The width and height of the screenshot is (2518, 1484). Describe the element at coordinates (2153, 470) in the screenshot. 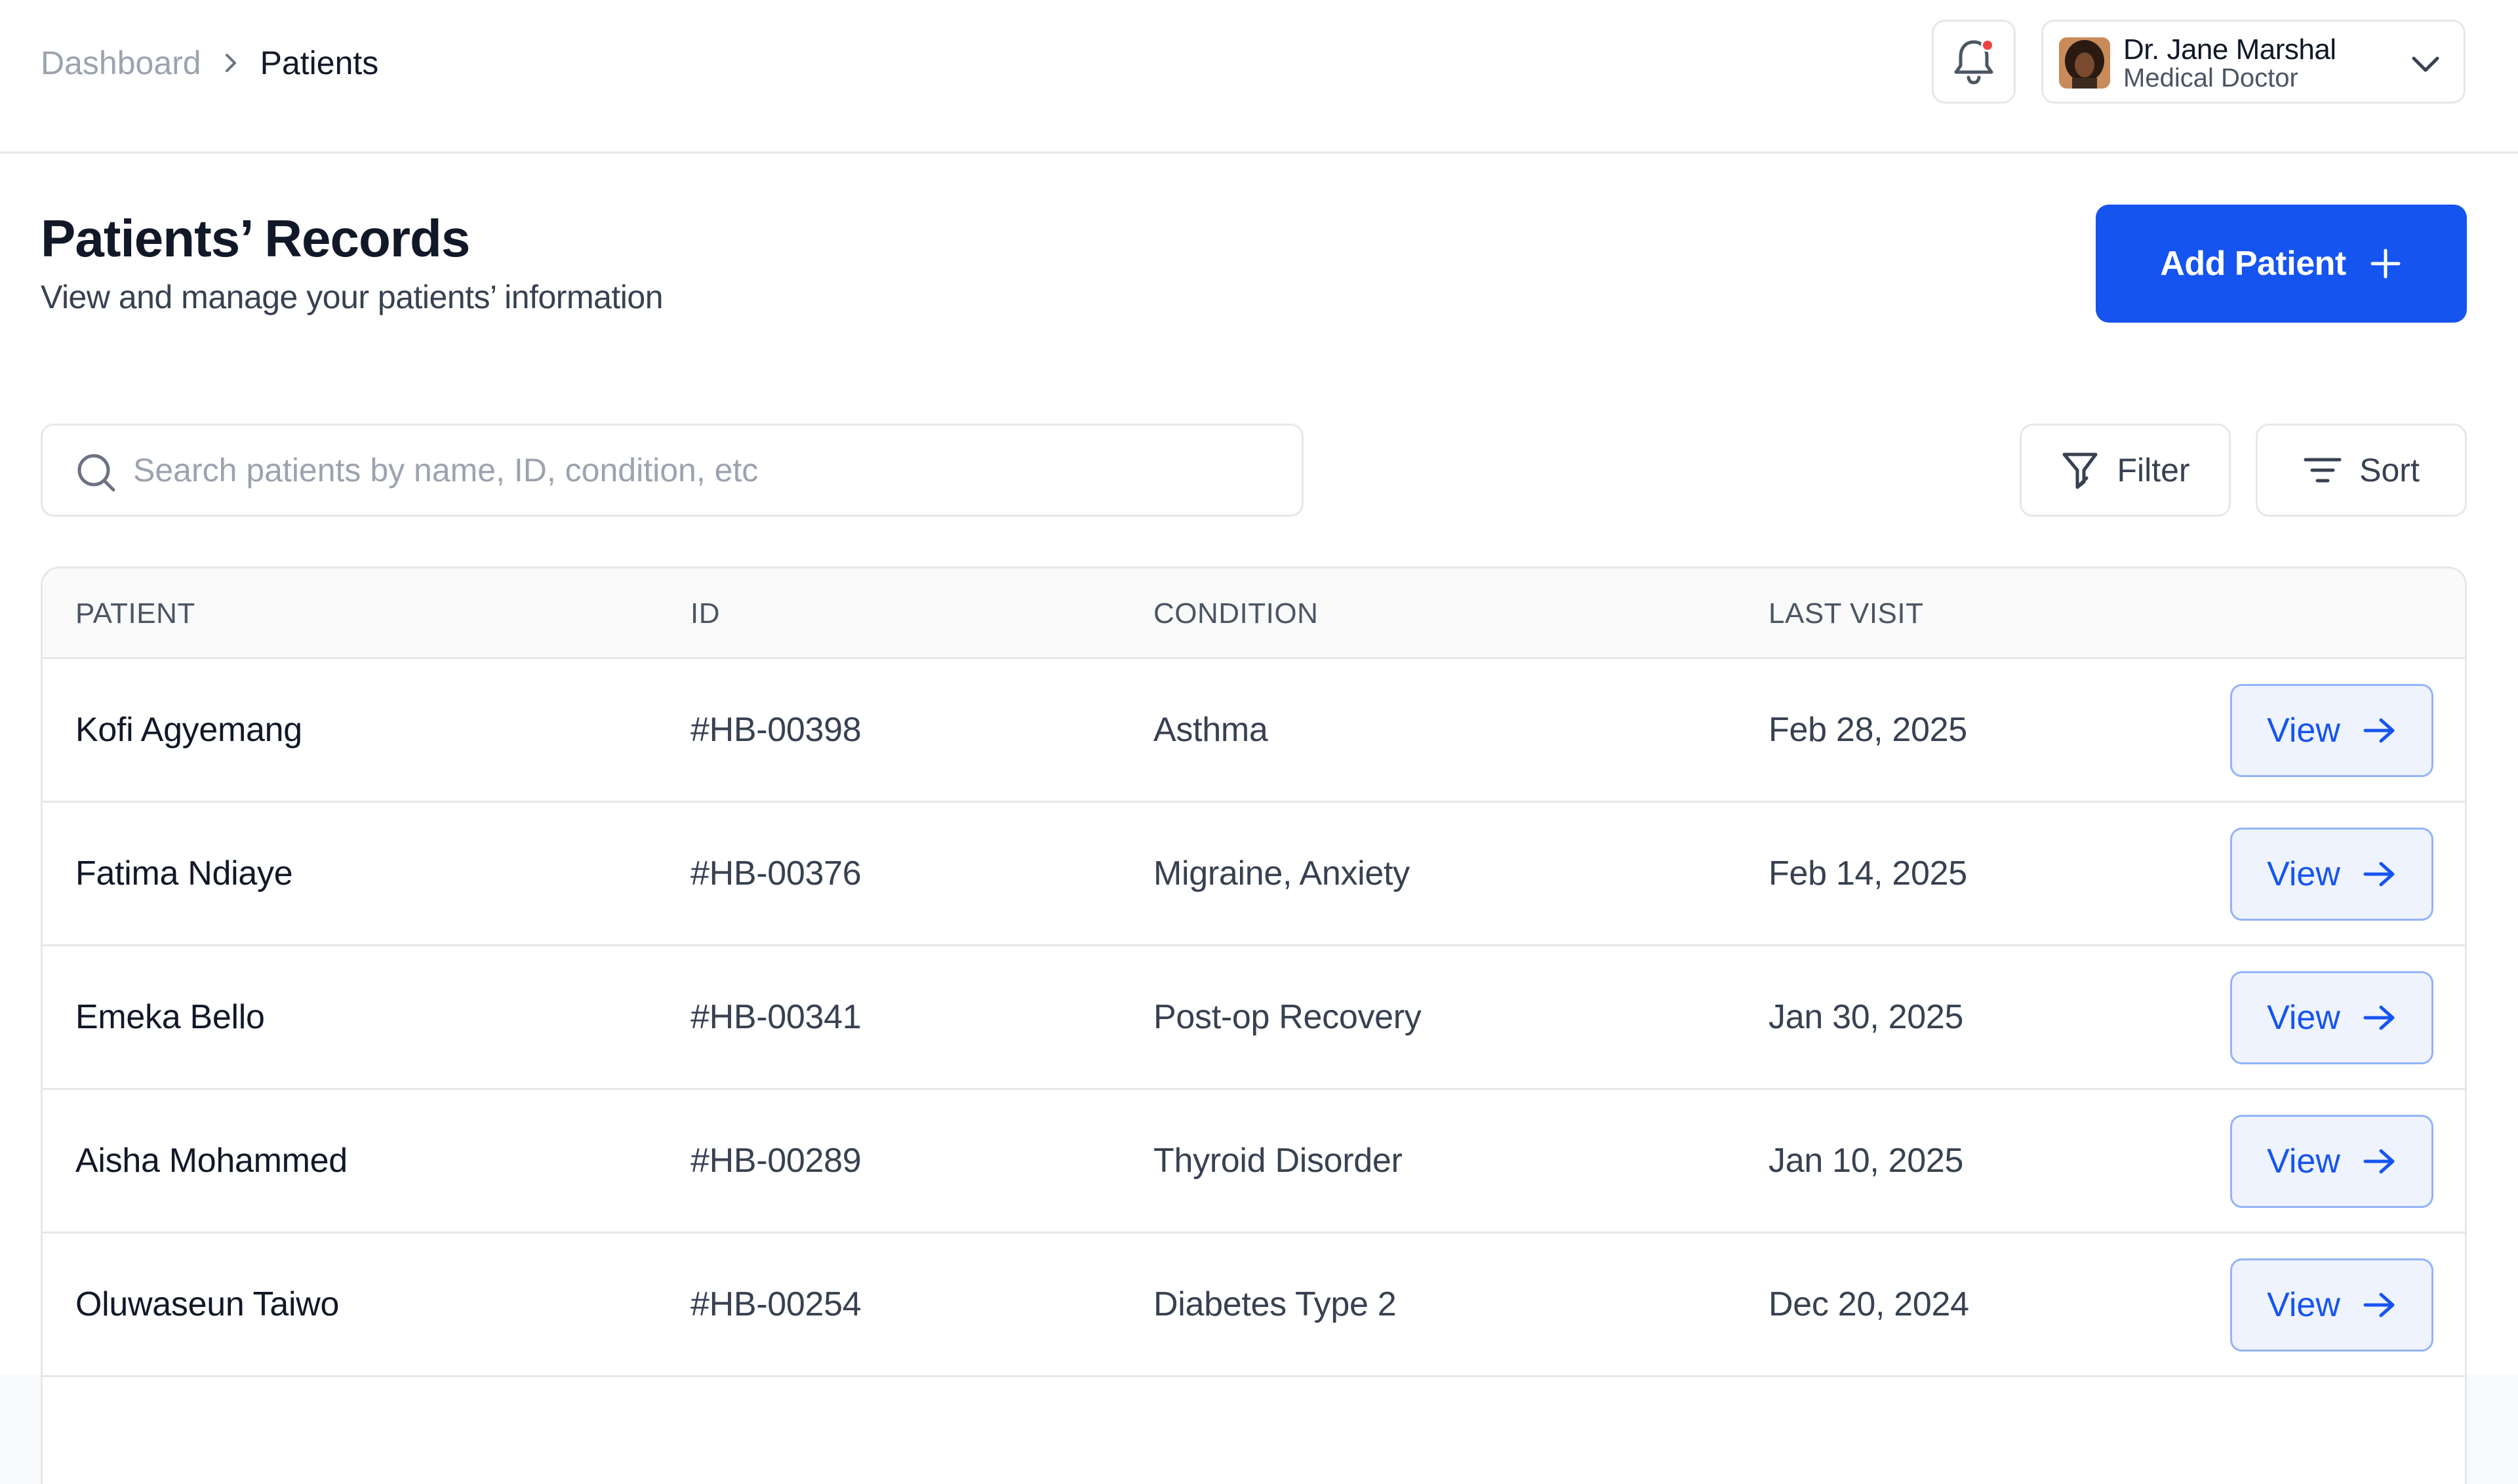

I see `filter-label: Filter` at that location.